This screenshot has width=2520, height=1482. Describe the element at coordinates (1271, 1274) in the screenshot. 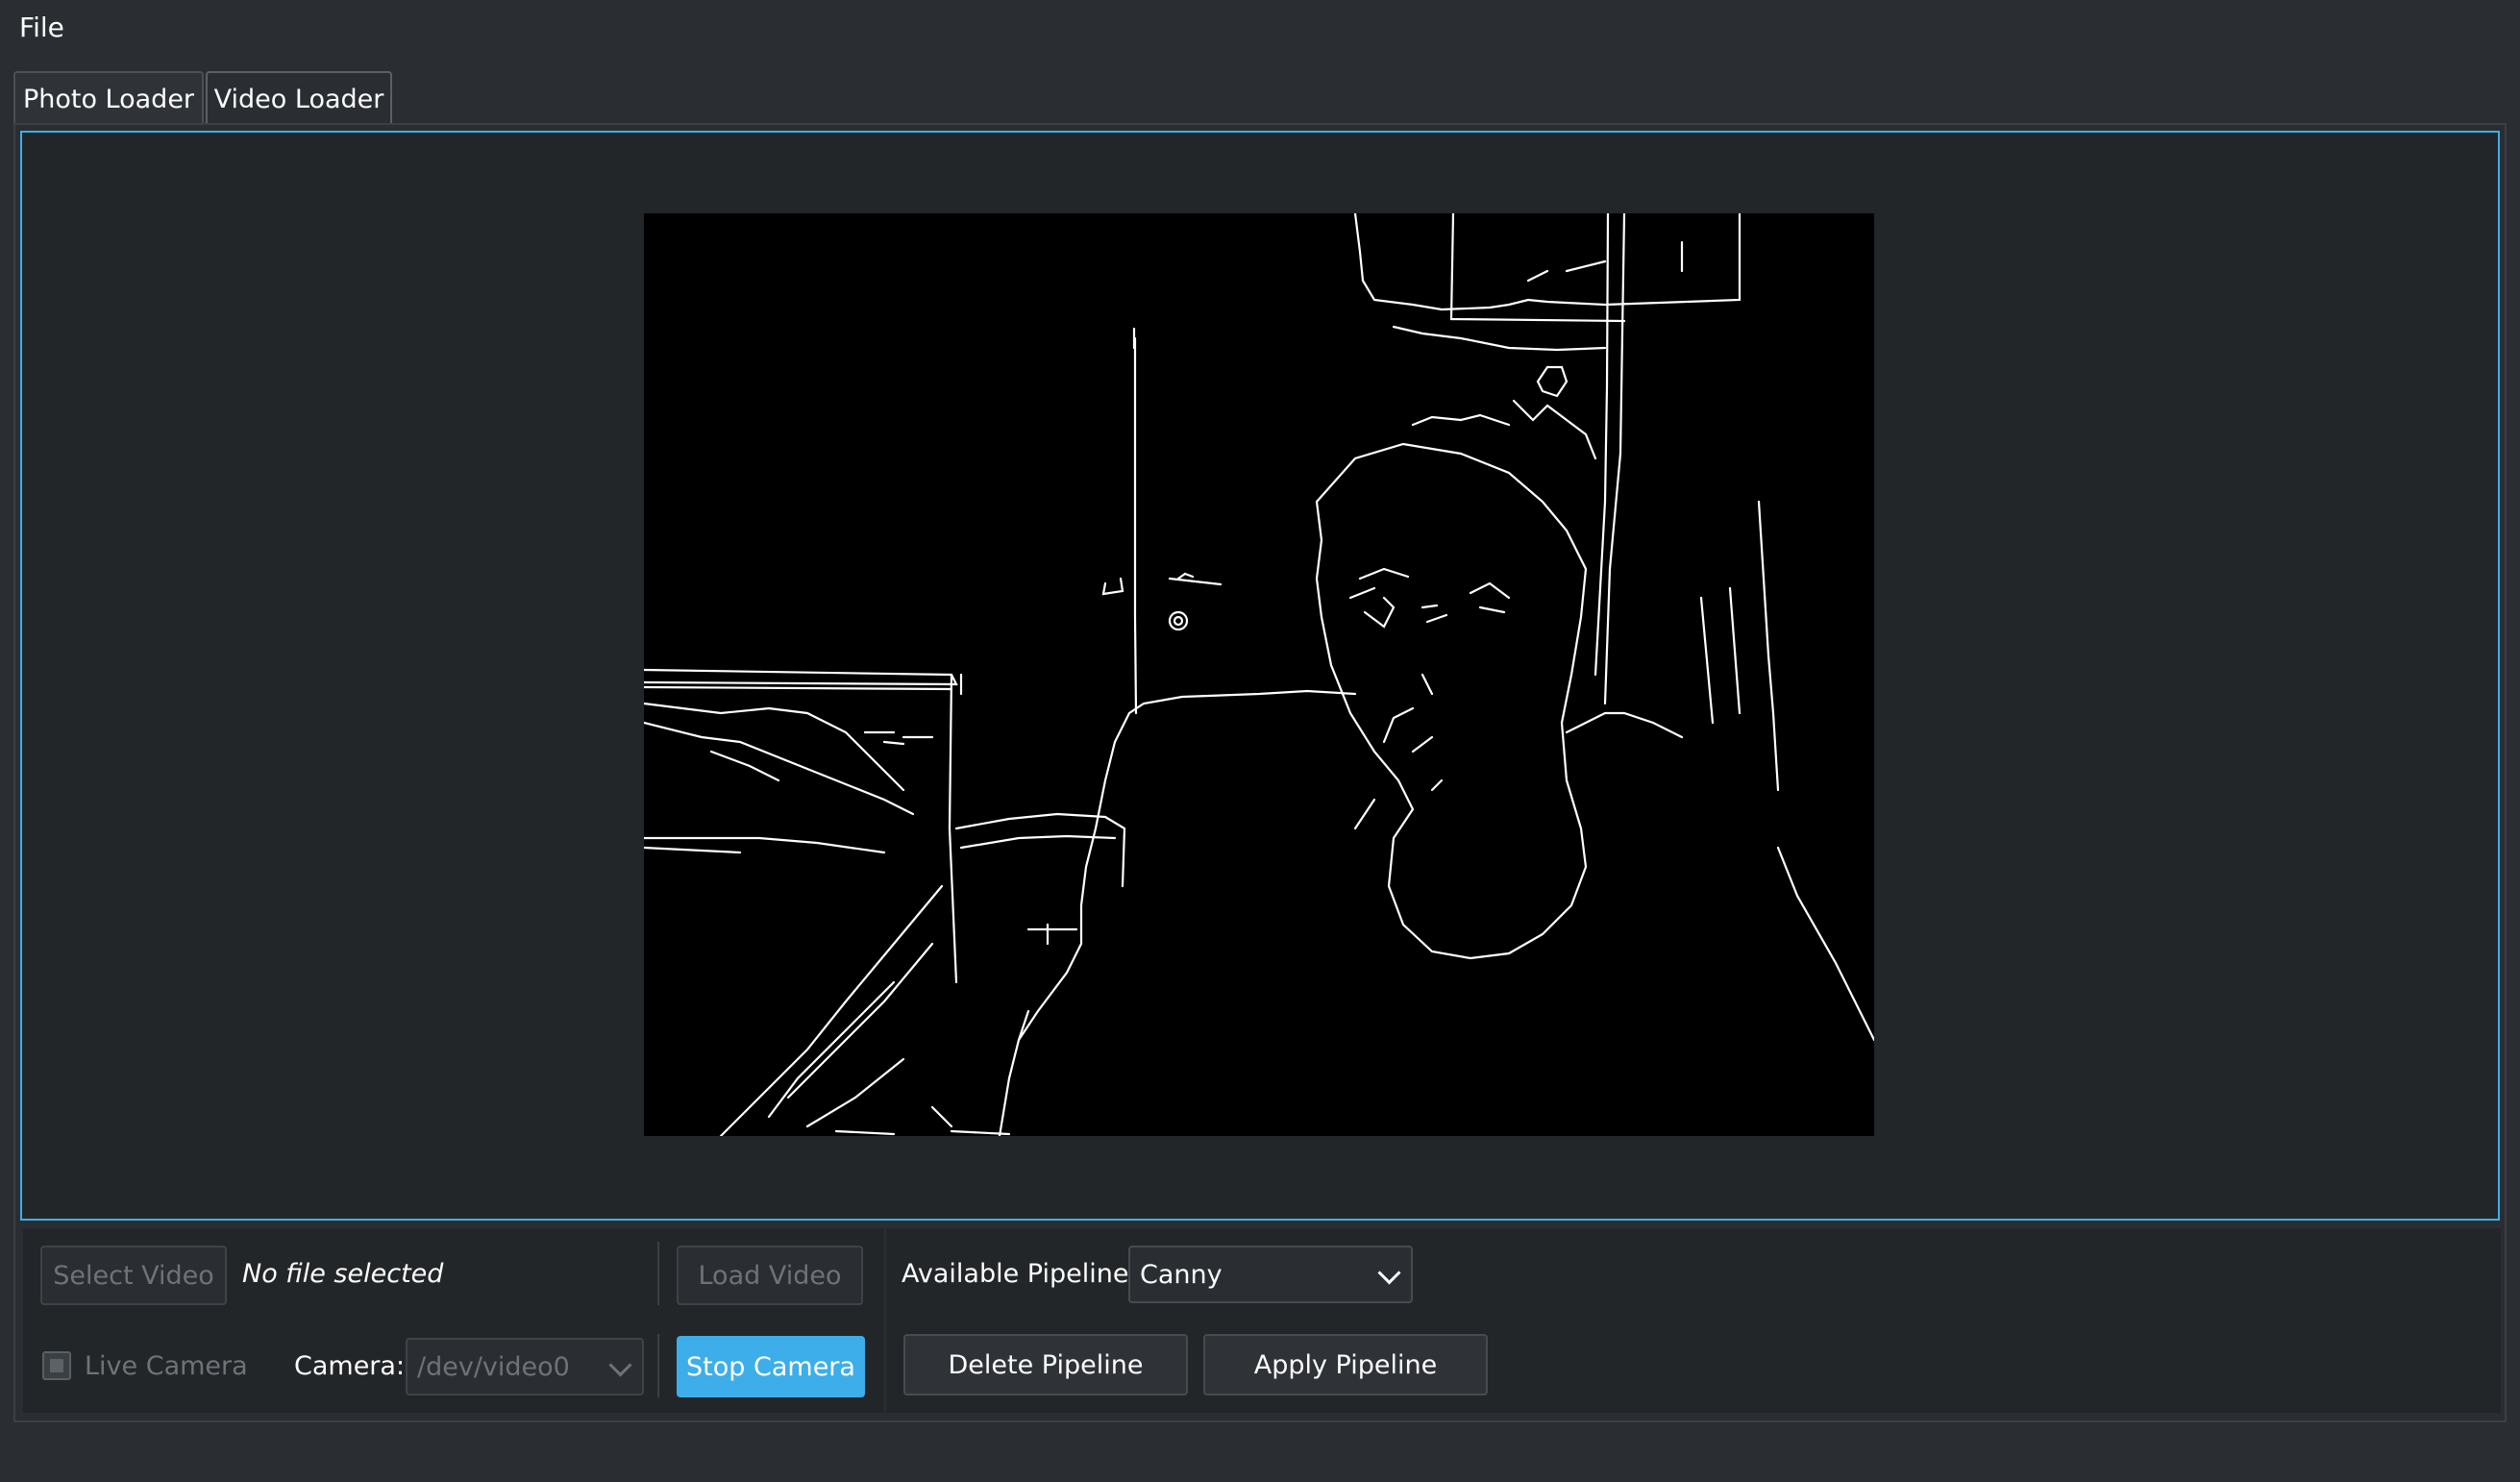

I see `pipeline-select: Canny` at that location.